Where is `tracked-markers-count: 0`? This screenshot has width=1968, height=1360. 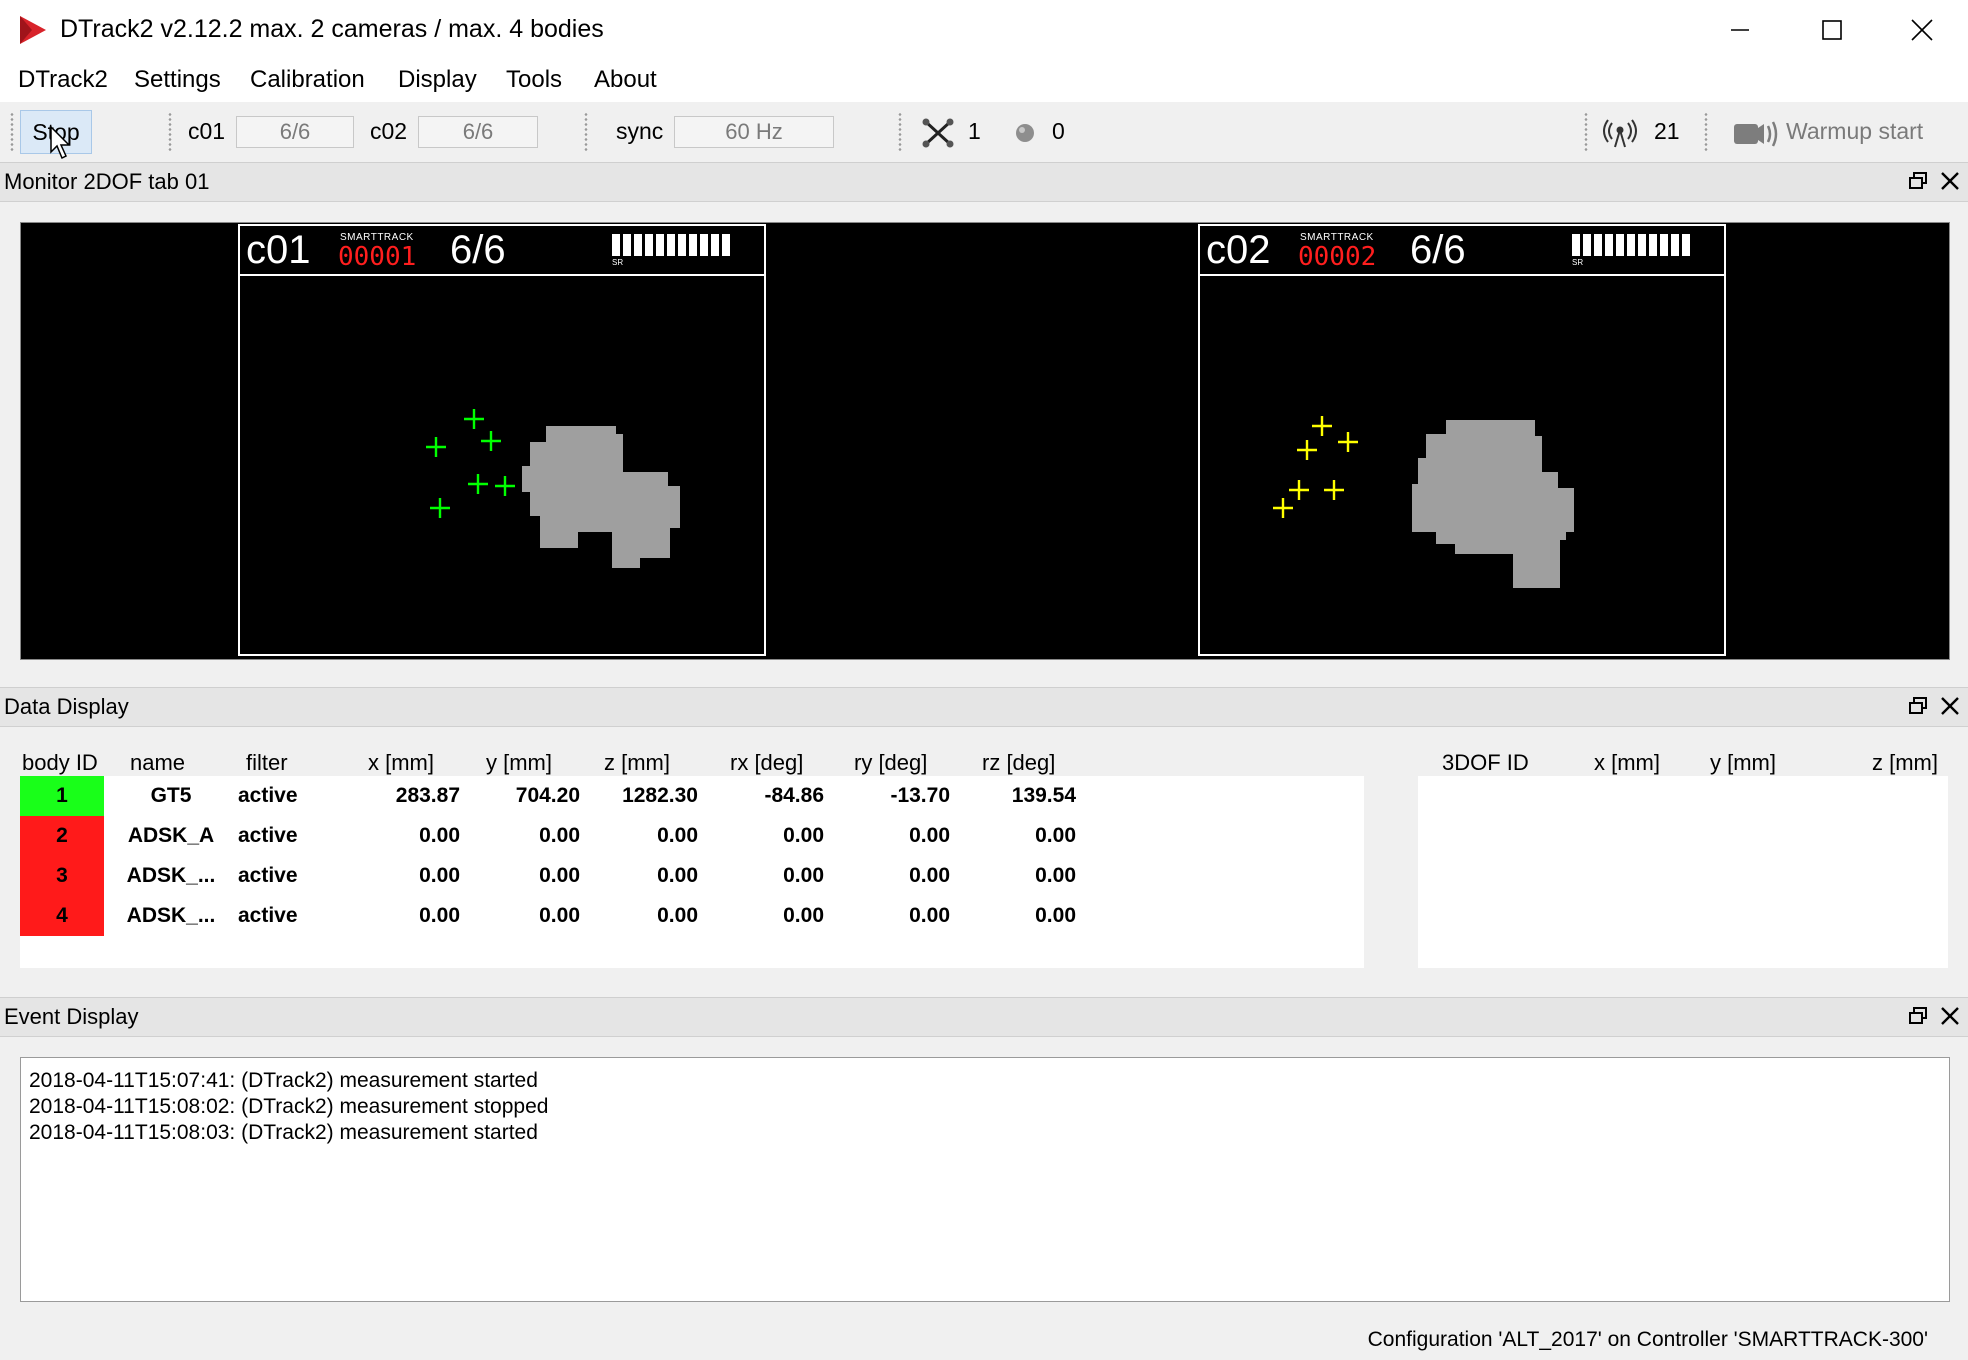
tracked-markers-count: 0 is located at coordinates (1058, 131).